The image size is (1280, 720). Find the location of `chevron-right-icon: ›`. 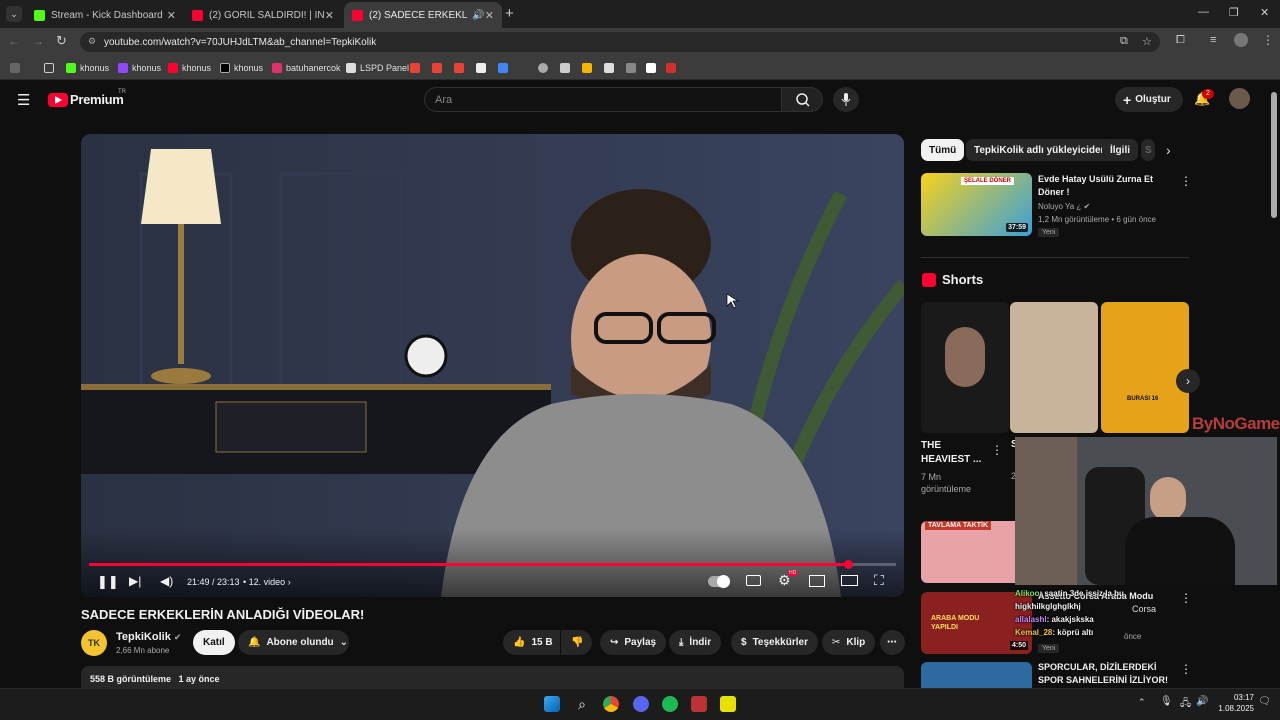

chevron-right-icon: › is located at coordinates (1168, 150).